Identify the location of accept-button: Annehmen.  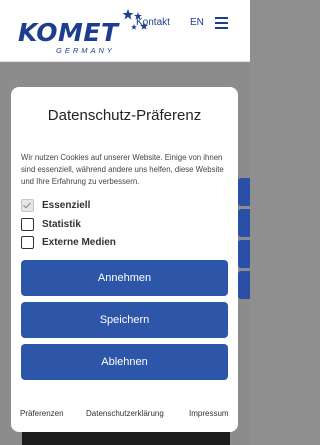
(124, 278).